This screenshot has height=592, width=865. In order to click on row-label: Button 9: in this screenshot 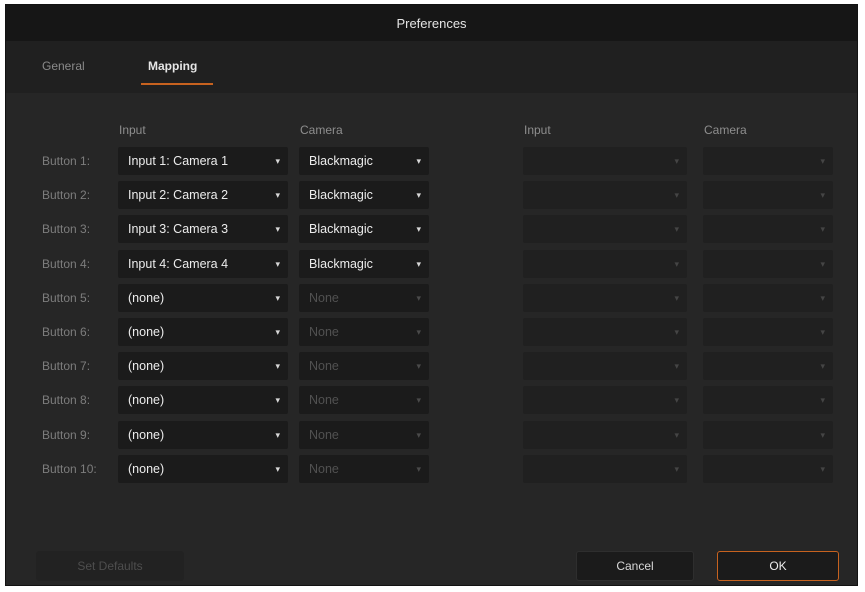, I will do `click(66, 435)`.